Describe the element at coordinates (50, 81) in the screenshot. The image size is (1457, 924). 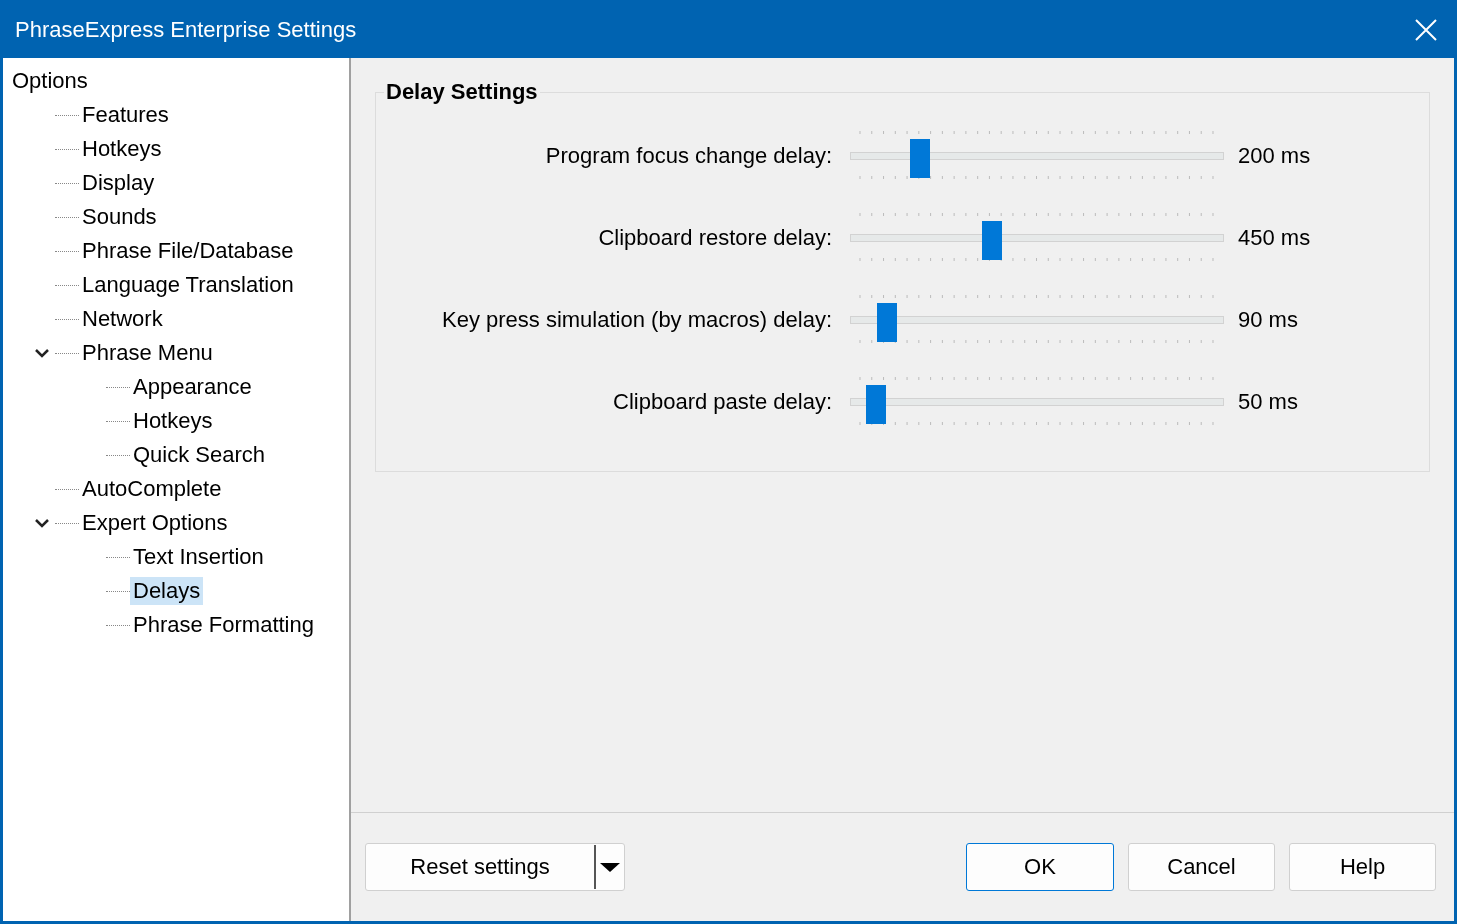
I see `tree-item: Options` at that location.